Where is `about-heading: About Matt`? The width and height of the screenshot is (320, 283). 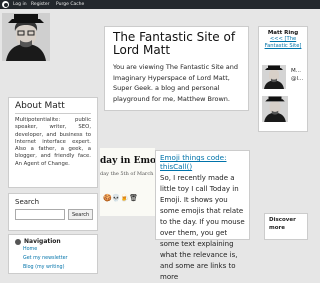
about-heading: About Matt is located at coordinates (40, 106).